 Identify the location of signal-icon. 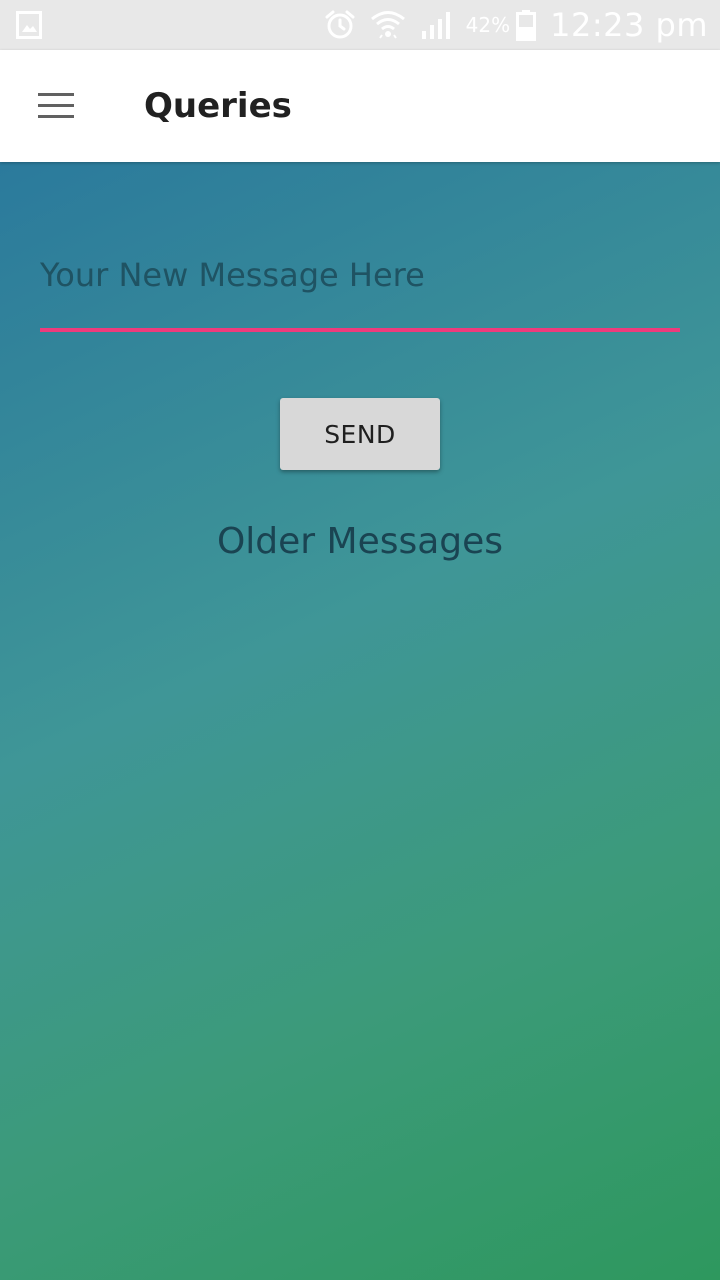
(435, 25).